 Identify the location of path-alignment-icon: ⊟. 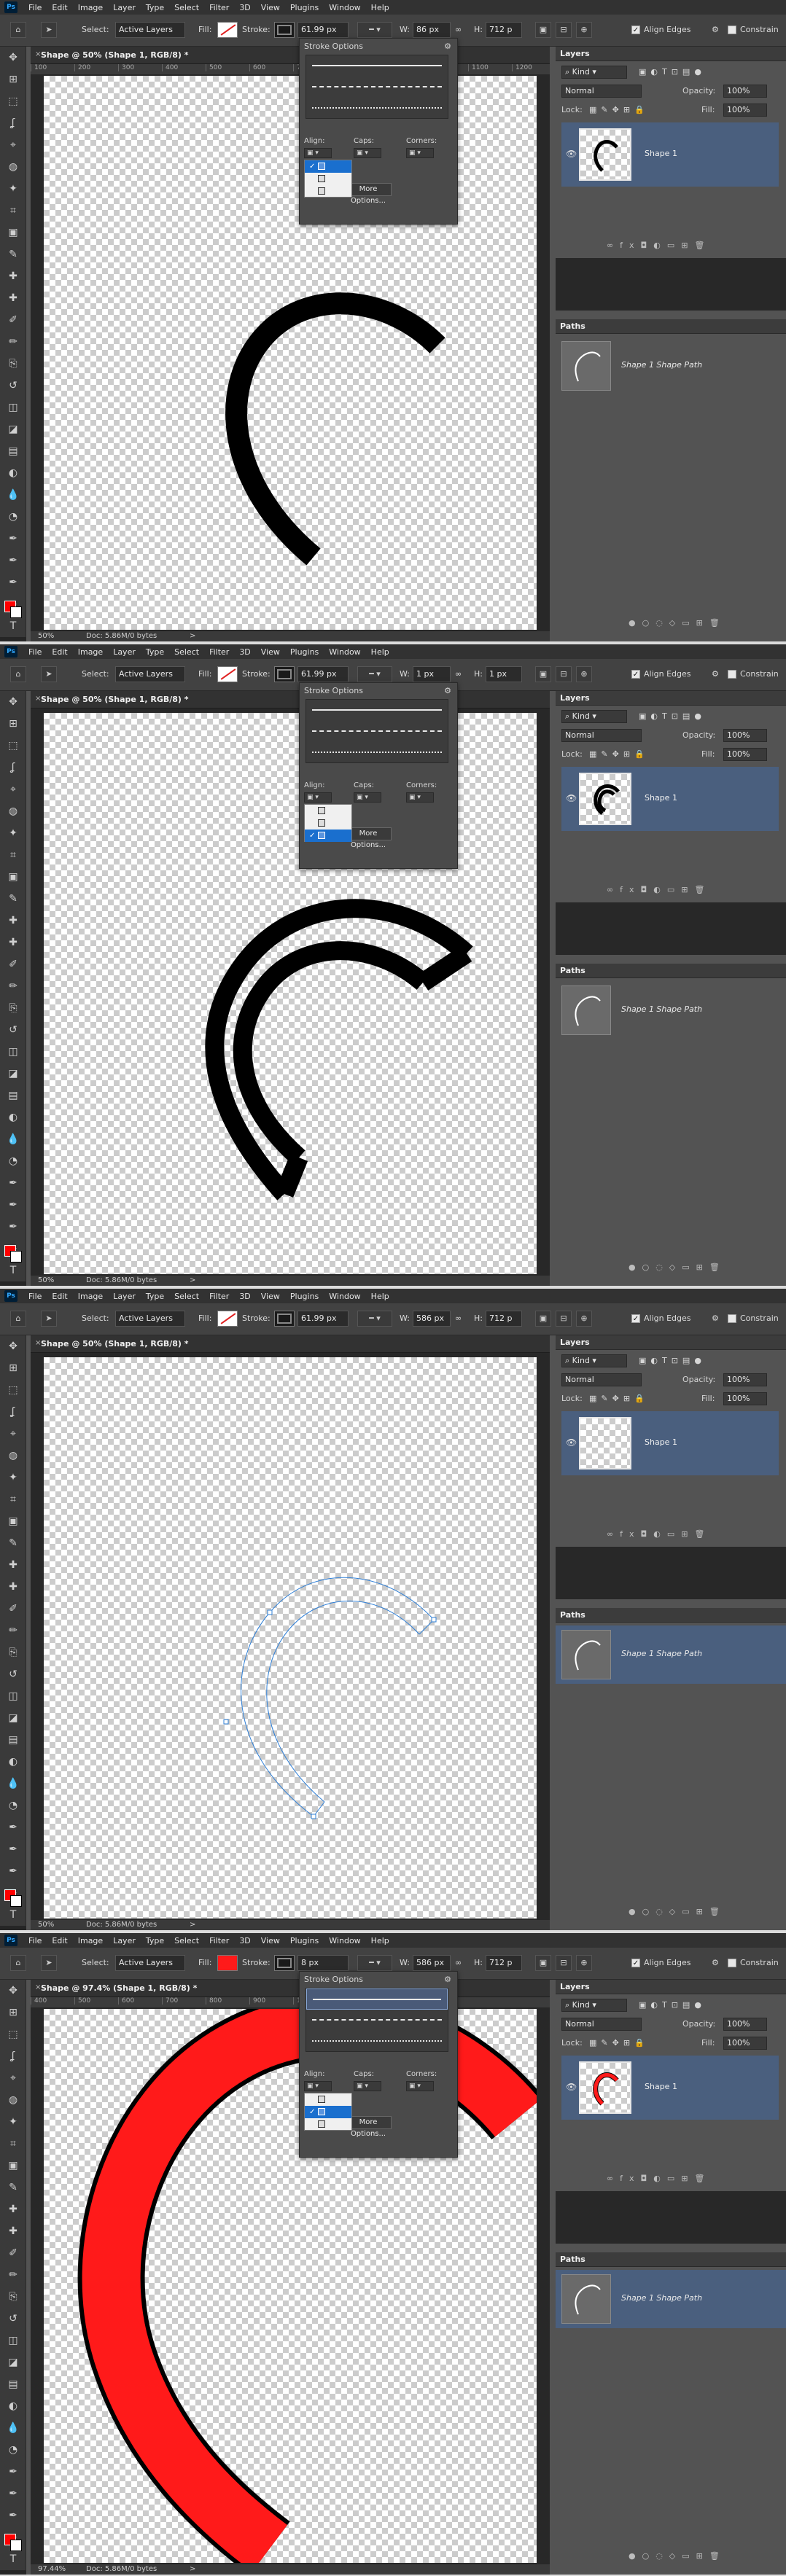
(564, 1963).